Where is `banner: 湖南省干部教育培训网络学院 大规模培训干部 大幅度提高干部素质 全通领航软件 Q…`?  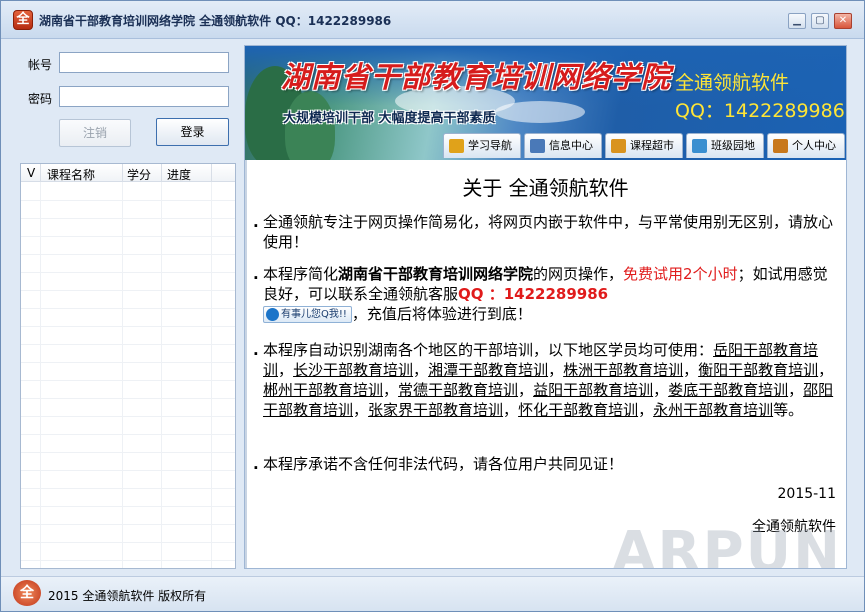 banner: 湖南省干部教育培训网络学院 大规模培训干部 大幅度提高干部素质 全通领航软件 Q… is located at coordinates (545, 103).